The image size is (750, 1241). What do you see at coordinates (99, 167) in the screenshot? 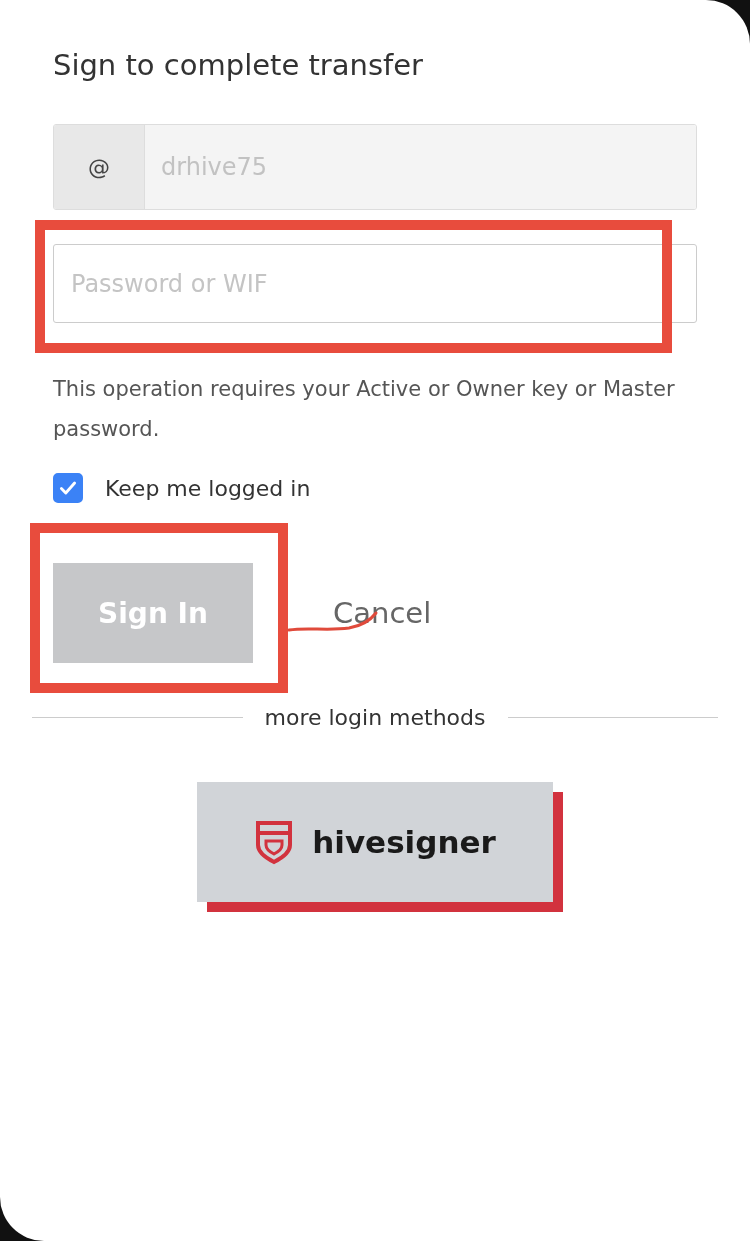
I see `at-addon: @` at bounding box center [99, 167].